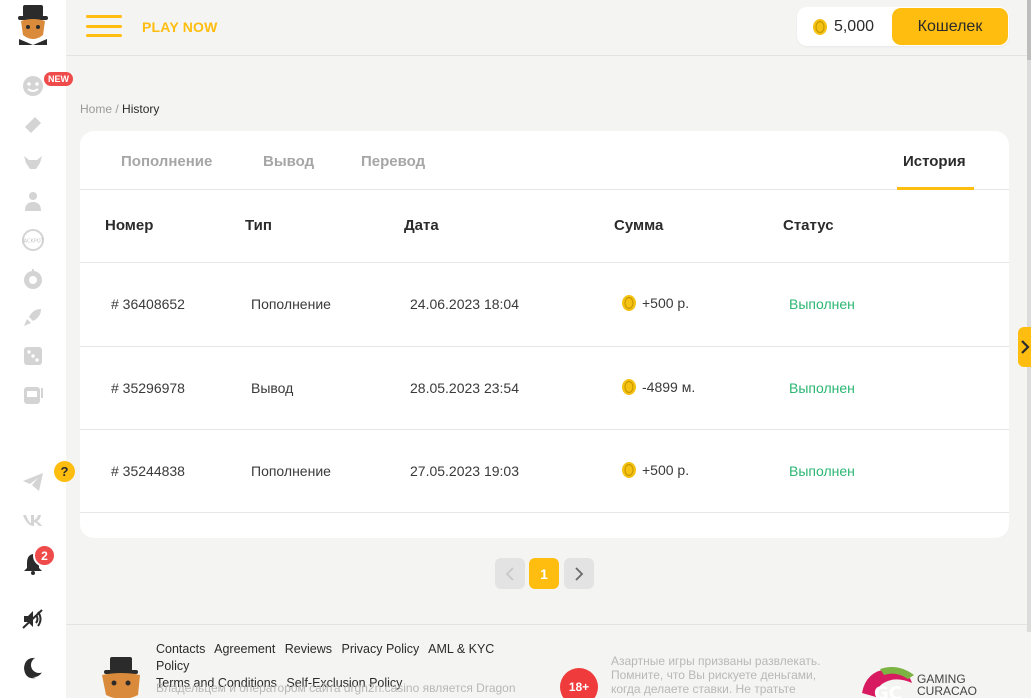  What do you see at coordinates (544, 573) in the screenshot?
I see `pagination-page-1: 1` at bounding box center [544, 573].